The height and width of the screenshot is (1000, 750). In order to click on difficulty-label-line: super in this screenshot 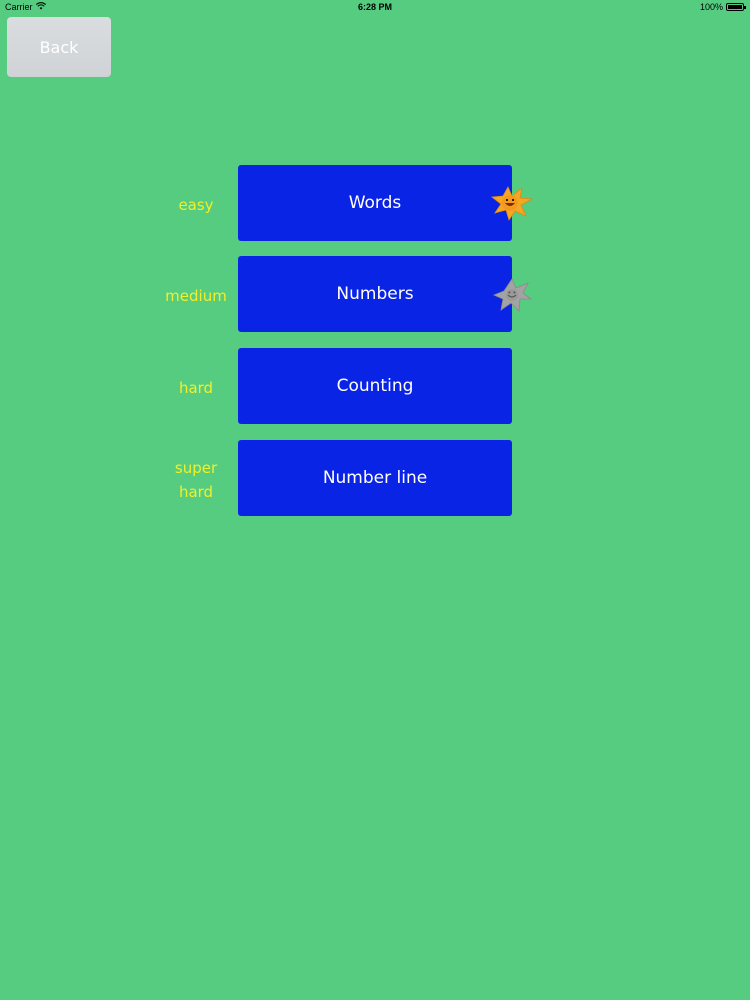, I will do `click(196, 468)`.